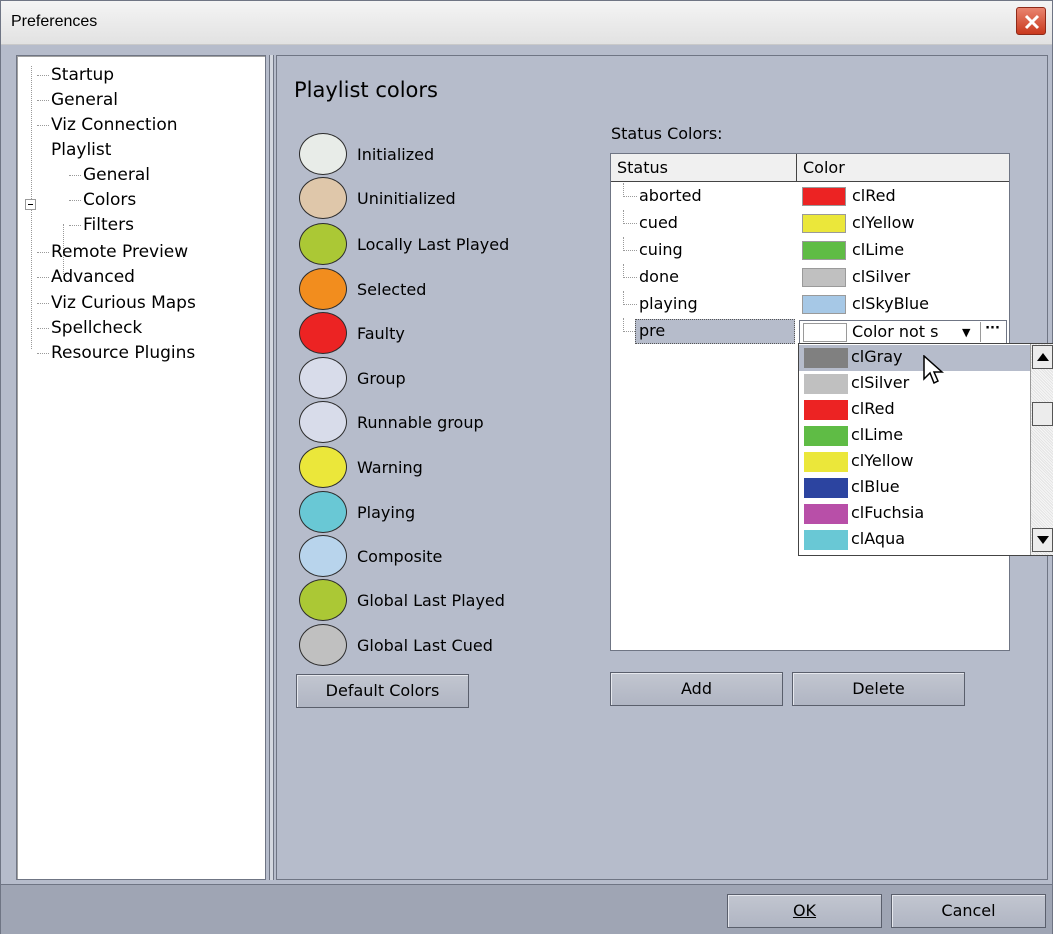 This screenshot has height=934, width=1053. What do you see at coordinates (915, 410) in the screenshot?
I see `dropdown-option: clRed` at bounding box center [915, 410].